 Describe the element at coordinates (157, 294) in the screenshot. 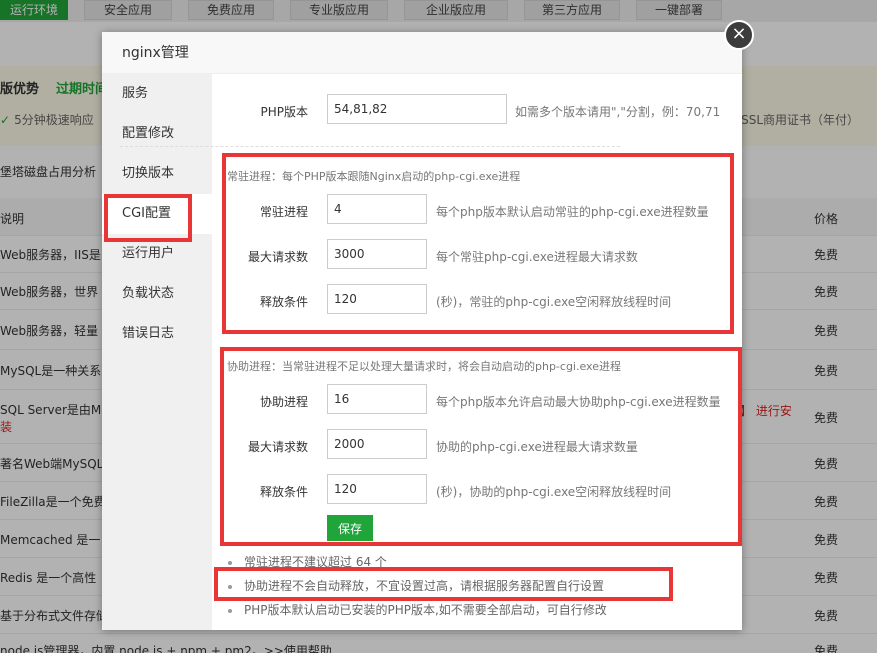

I see `sidebar-item-load-status: 负载状态` at that location.